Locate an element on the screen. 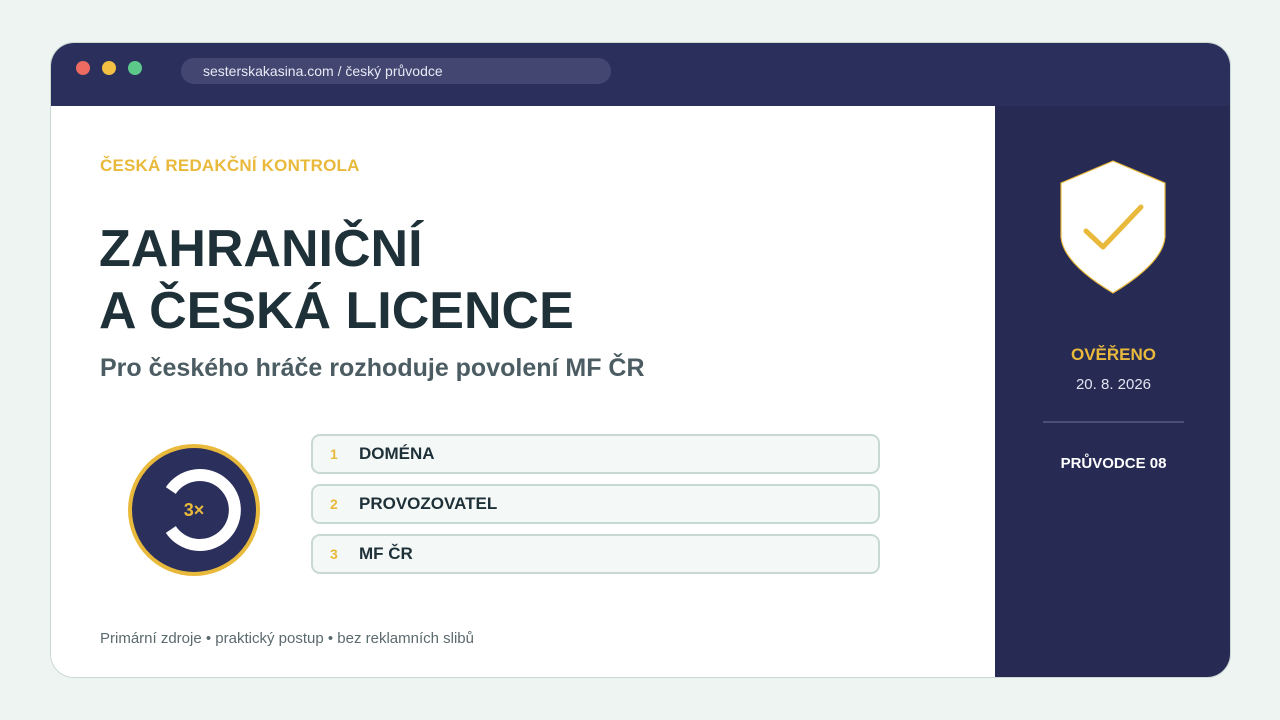 The height and width of the screenshot is (720, 1280). step-number: 1 is located at coordinates (334, 454).